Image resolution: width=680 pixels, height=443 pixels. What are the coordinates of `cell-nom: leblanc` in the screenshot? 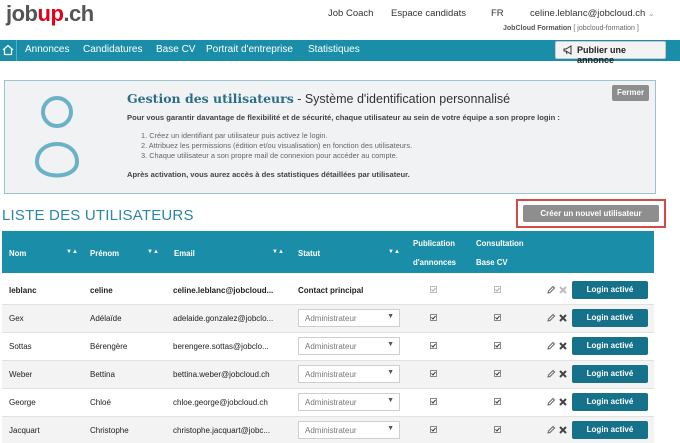 It's located at (23, 290).